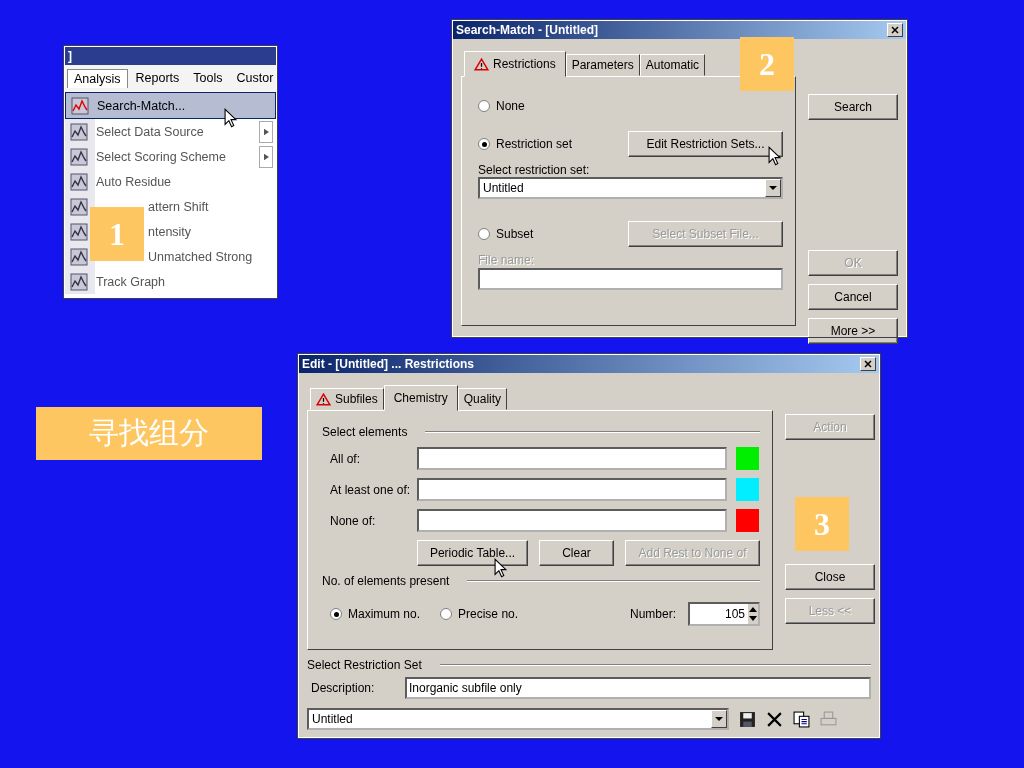 The width and height of the screenshot is (1024, 768). I want to click on menu-item-label: Track Graph, so click(130, 281).